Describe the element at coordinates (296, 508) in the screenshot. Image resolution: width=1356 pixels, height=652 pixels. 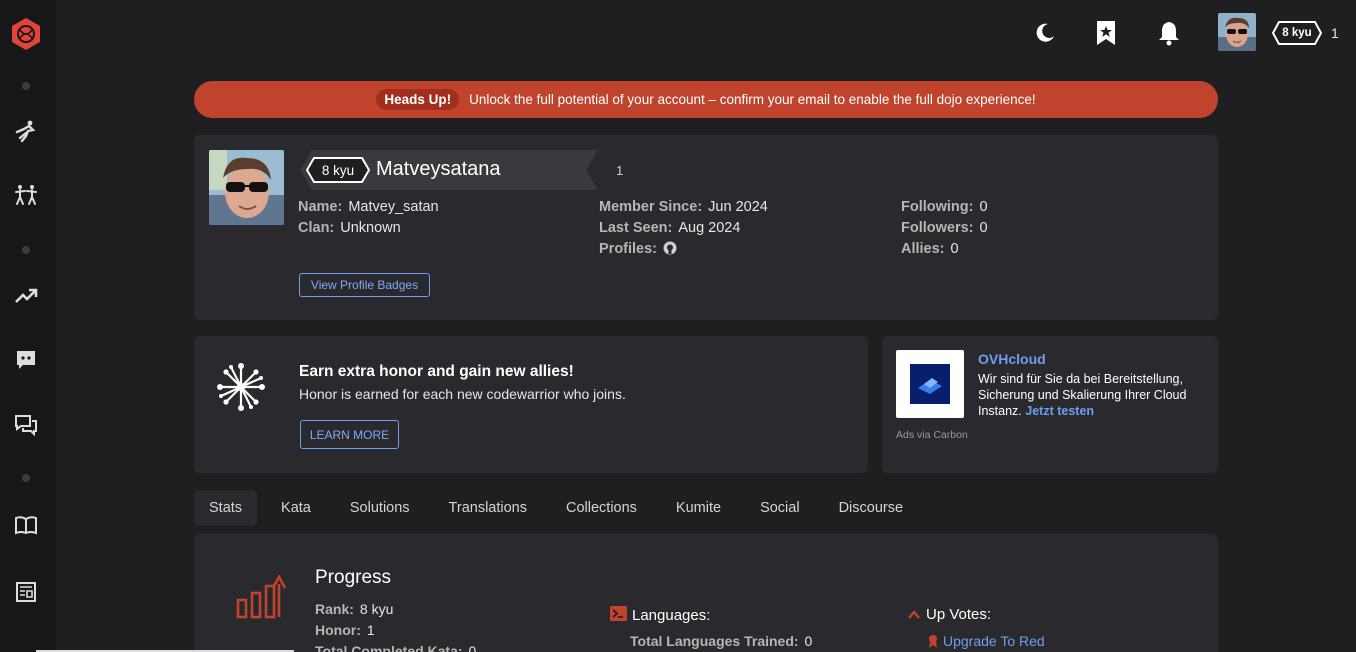
I see `tab-kata: Kata` at that location.